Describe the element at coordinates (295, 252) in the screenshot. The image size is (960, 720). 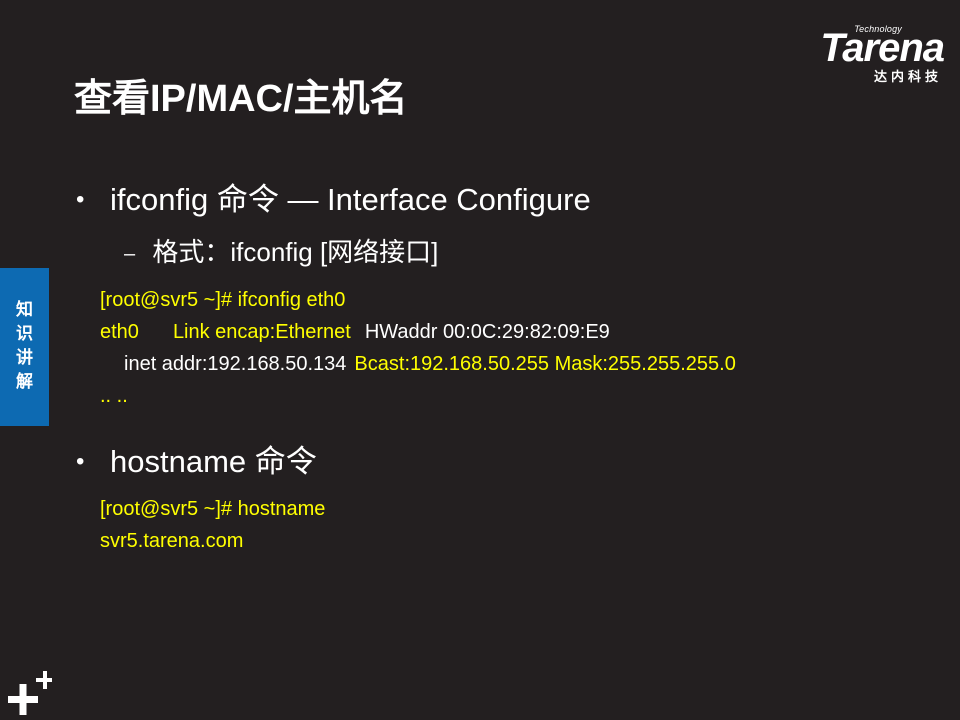
I see `format-text: 格式：ifconfig [网络接口]` at that location.